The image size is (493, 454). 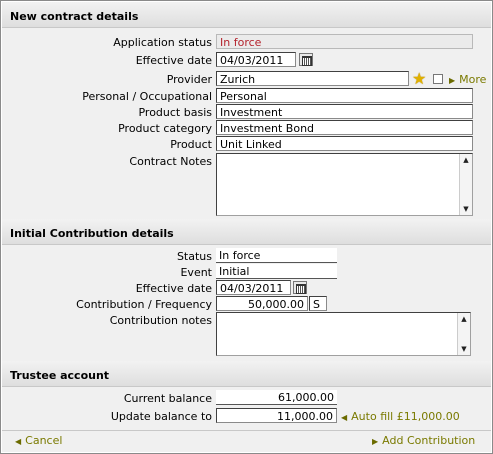 What do you see at coordinates (276, 255) in the screenshot?
I see `status-value: In force` at bounding box center [276, 255].